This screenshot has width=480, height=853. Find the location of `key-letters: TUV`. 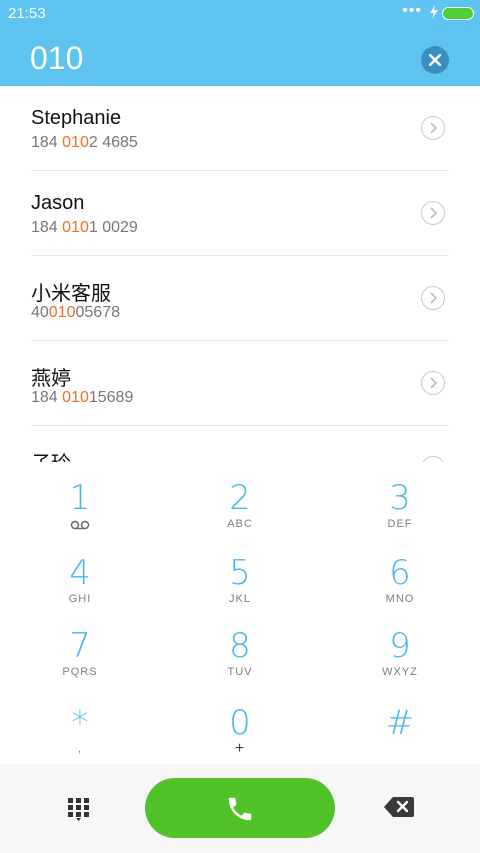

key-letters: TUV is located at coordinates (240, 672).